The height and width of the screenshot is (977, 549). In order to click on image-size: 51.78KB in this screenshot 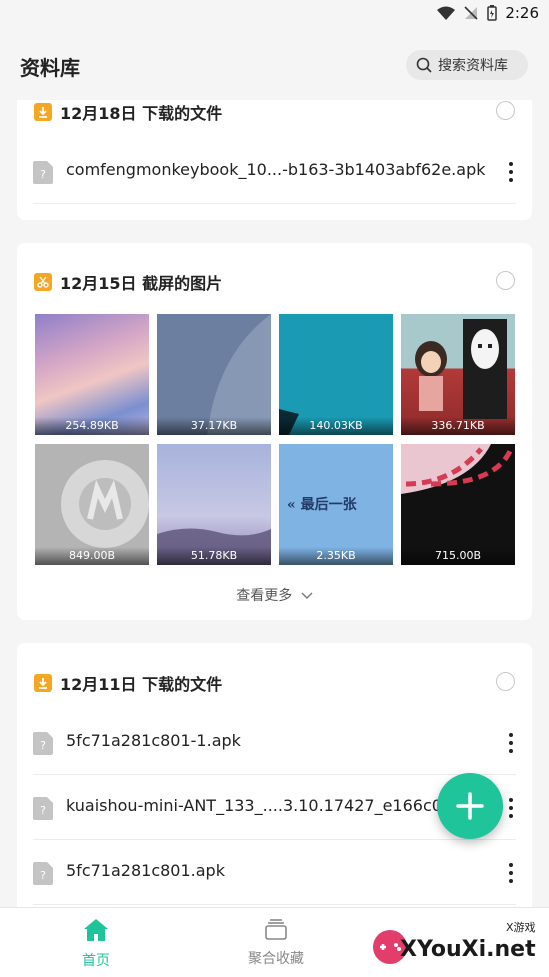, I will do `click(214, 556)`.